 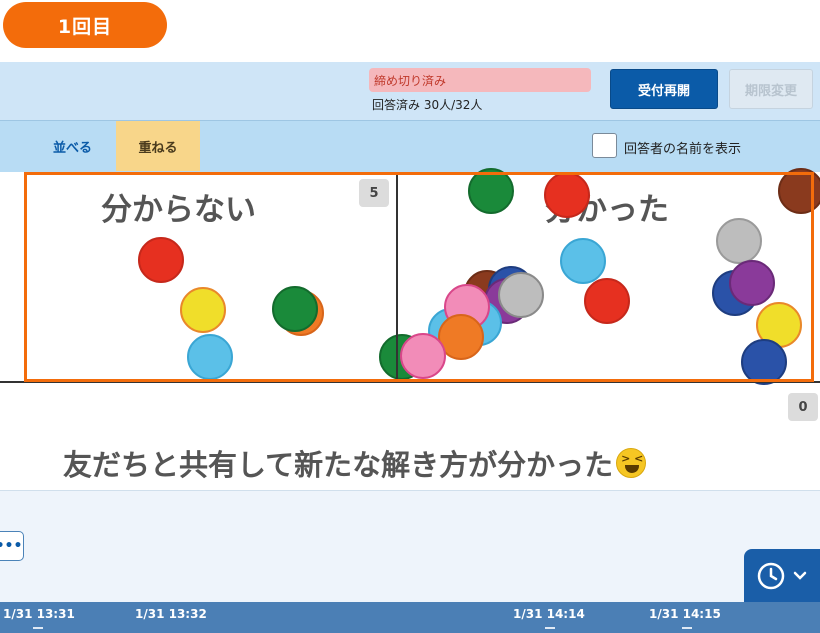 What do you see at coordinates (664, 89) in the screenshot?
I see `reopen-button: 受付再開` at bounding box center [664, 89].